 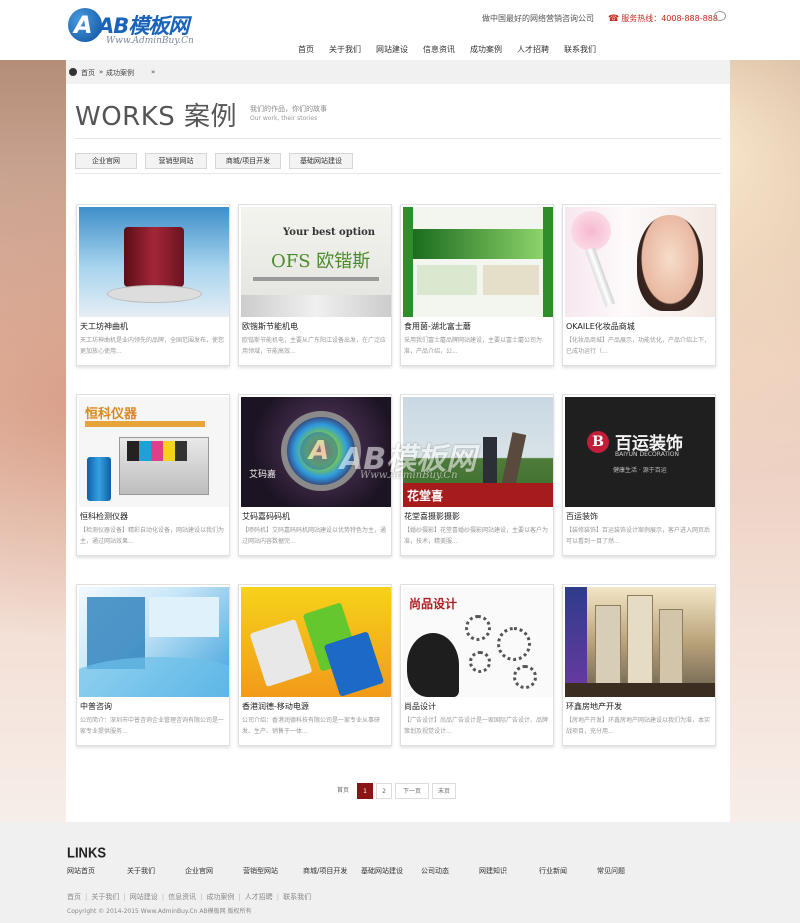 I want to click on footer-link: 营销型网站, so click(x=260, y=871).